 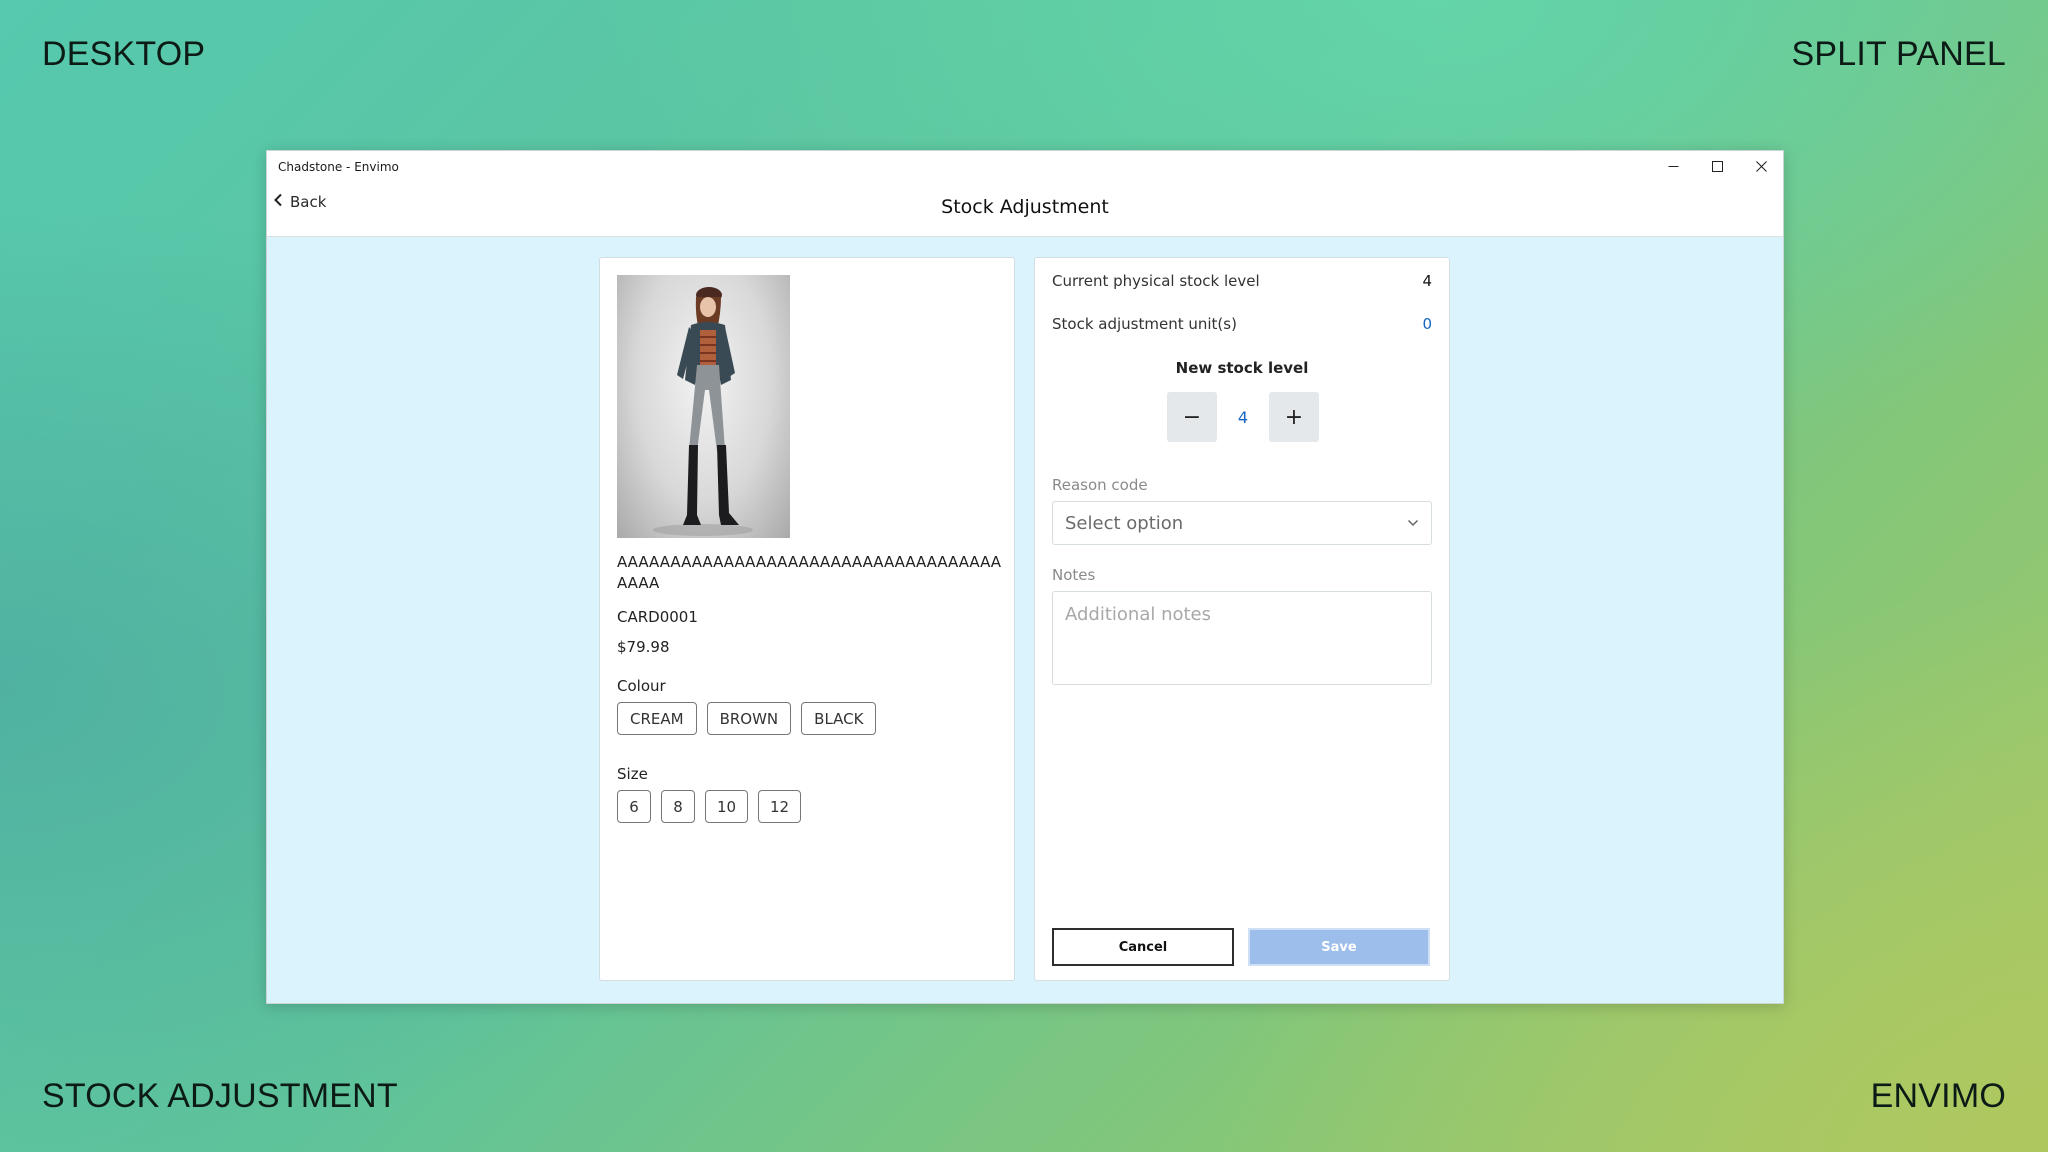 I want to click on model-photo, so click(x=703, y=411).